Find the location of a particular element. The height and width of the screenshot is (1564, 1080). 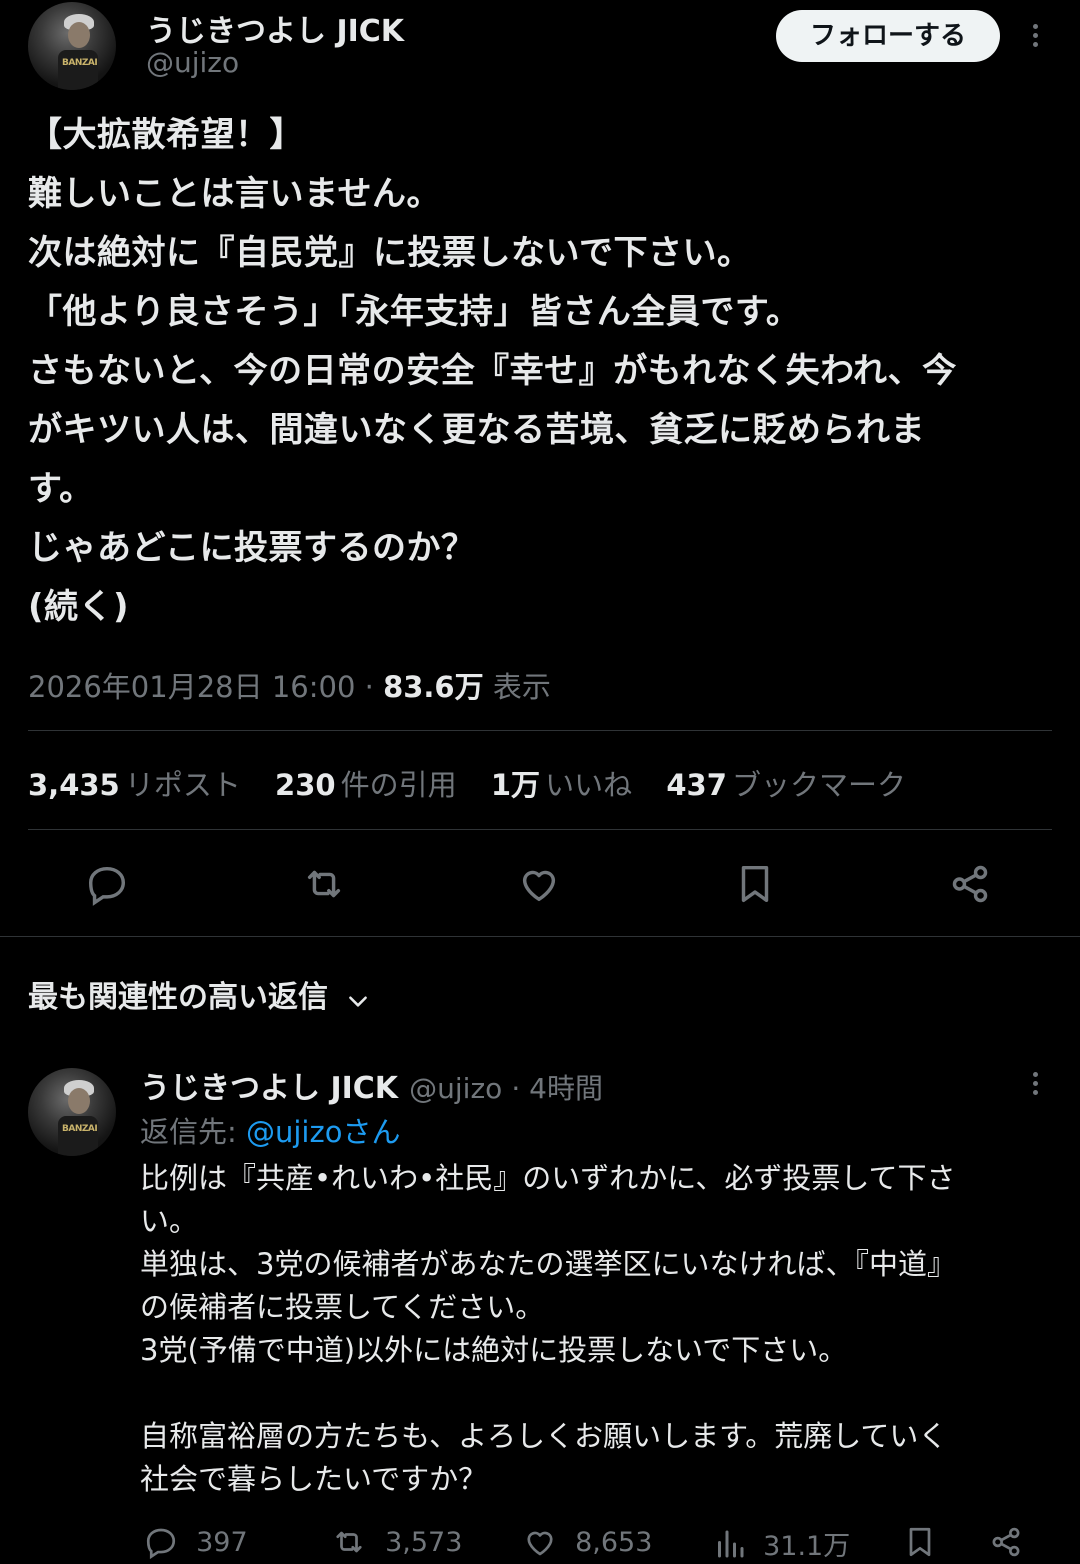

reply-share-icon is located at coordinates (1006, 1544).